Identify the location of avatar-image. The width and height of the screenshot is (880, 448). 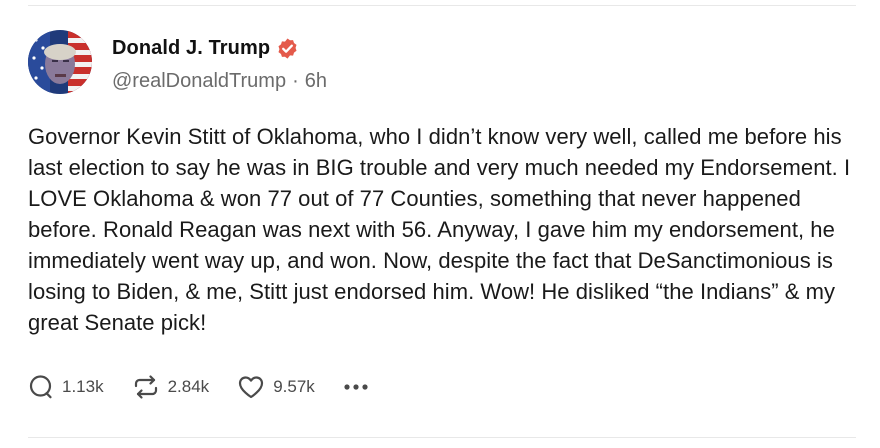
(60, 62).